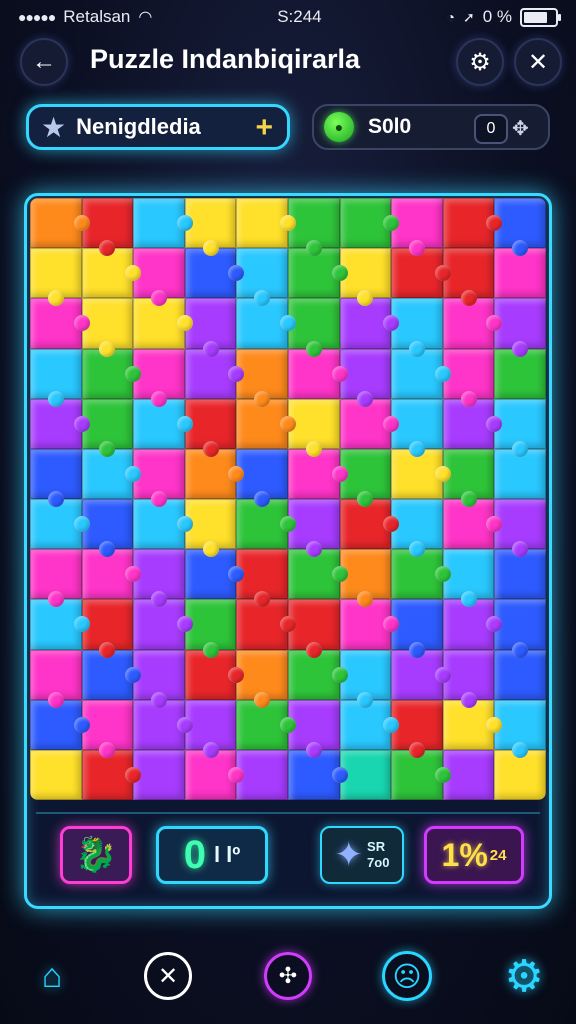 The width and height of the screenshot is (576, 1024). I want to click on coin-icon: ●, so click(339, 127).